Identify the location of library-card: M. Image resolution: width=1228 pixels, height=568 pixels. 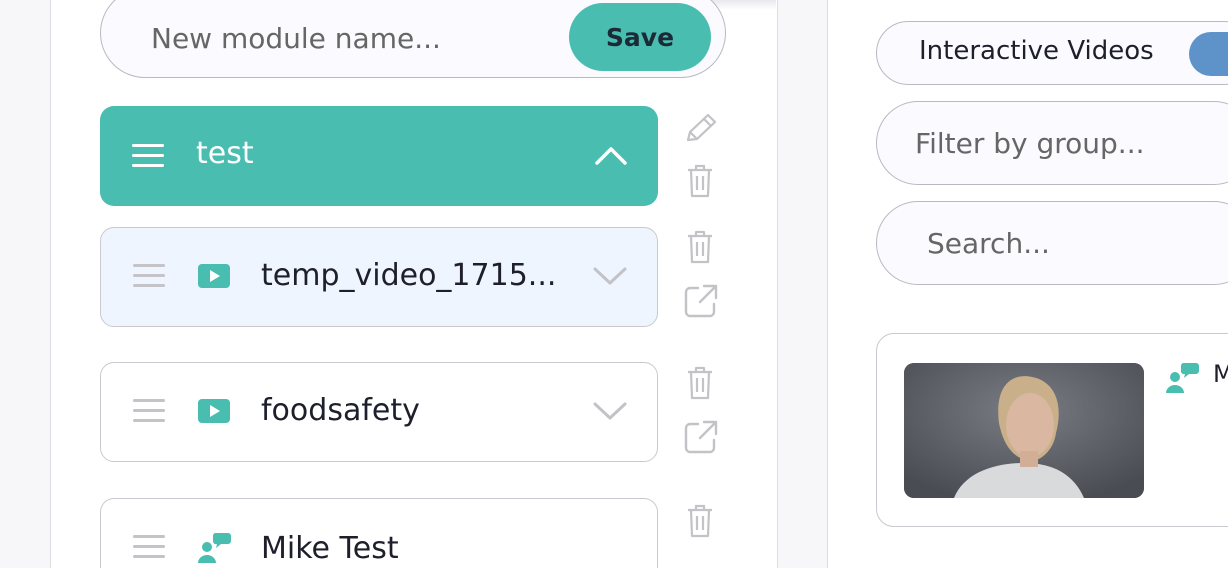
(1052, 430).